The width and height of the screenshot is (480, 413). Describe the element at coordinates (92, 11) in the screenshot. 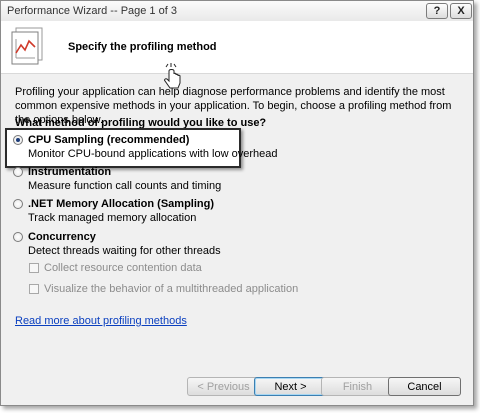

I see `window-title: Performance Wizard -- Page 1 of 3` at that location.